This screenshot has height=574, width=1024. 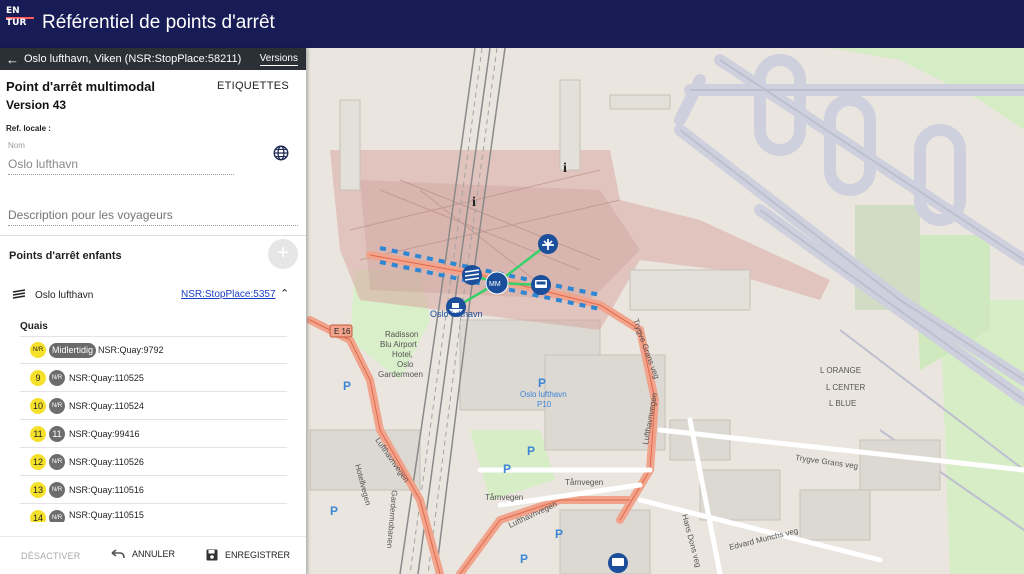 What do you see at coordinates (158, 22) in the screenshot?
I see `app-title: Référentiel de points d'arrêt` at bounding box center [158, 22].